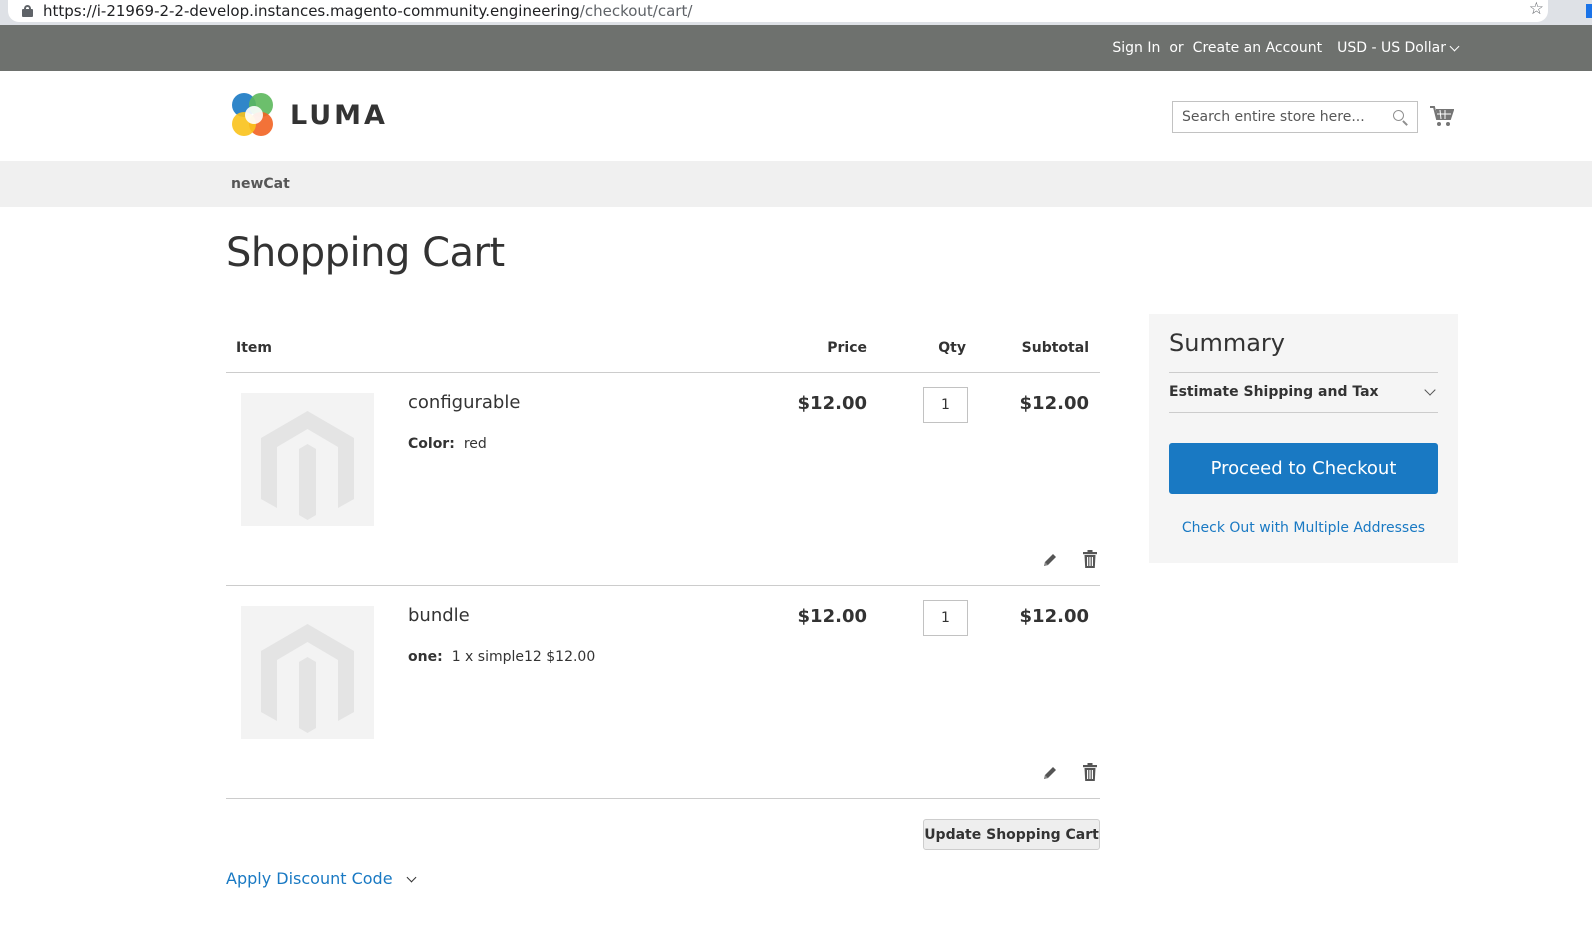  What do you see at coordinates (636, 11) in the screenshot?
I see `url-path: /checkout/cart/` at bounding box center [636, 11].